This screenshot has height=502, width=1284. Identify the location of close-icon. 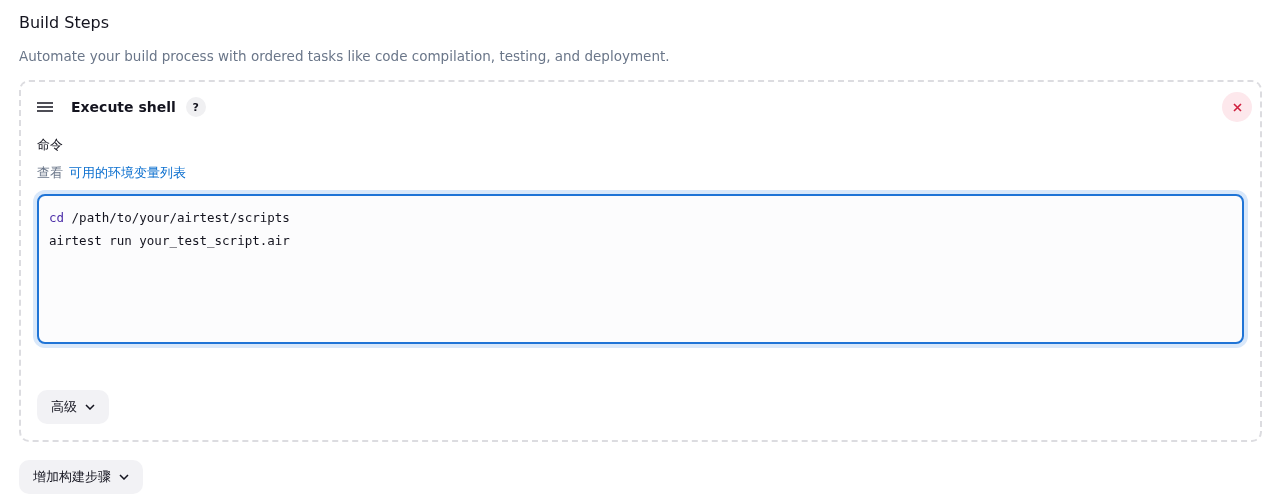
(1237, 107).